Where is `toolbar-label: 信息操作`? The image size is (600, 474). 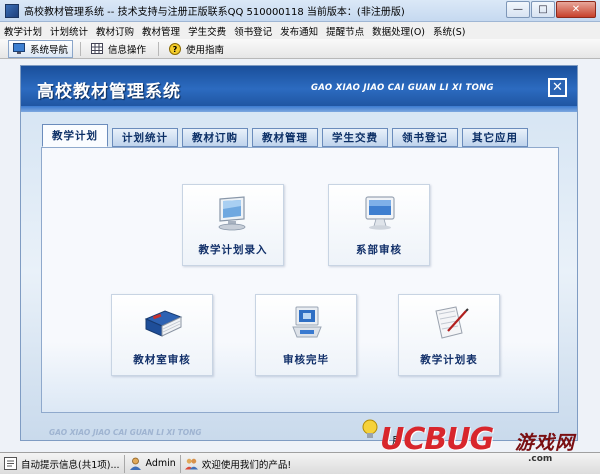 toolbar-label: 信息操作 is located at coordinates (127, 50).